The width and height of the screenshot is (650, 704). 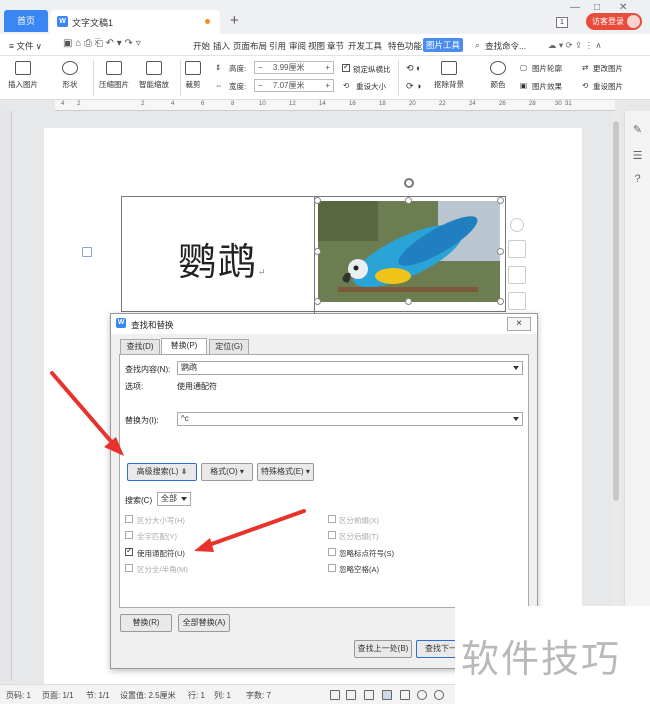 I want to click on menu-view: 视图, so click(x=316, y=46).